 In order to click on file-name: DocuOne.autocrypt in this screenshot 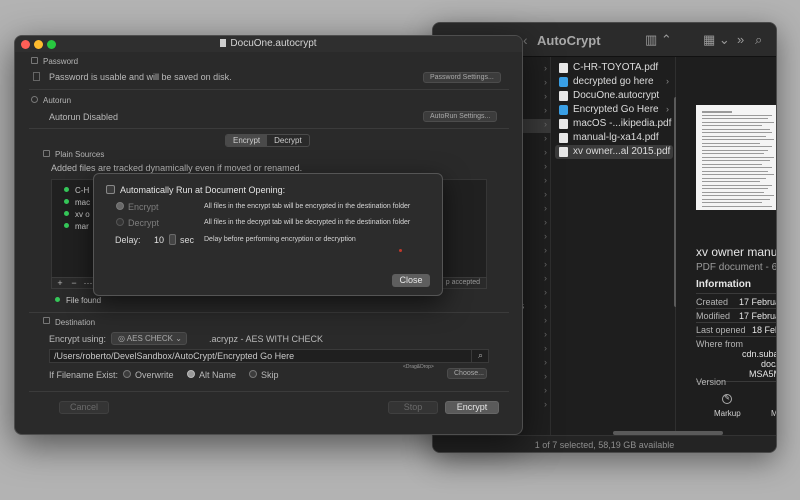, I will do `click(616, 95)`.